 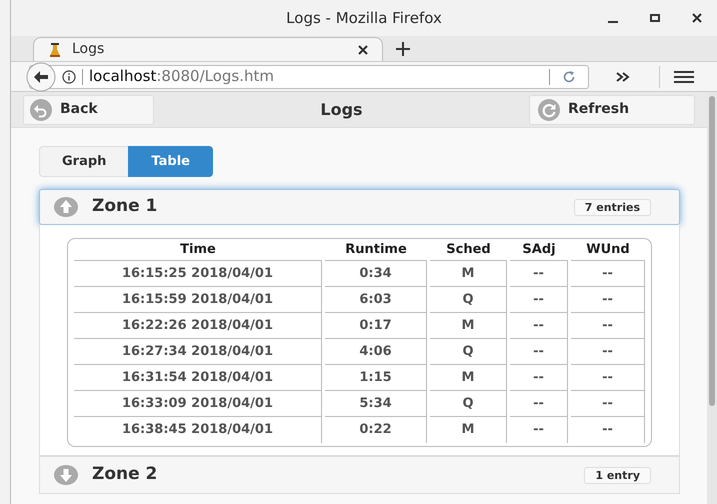 What do you see at coordinates (611, 109) in the screenshot?
I see `refresh-button: Refresh` at bounding box center [611, 109].